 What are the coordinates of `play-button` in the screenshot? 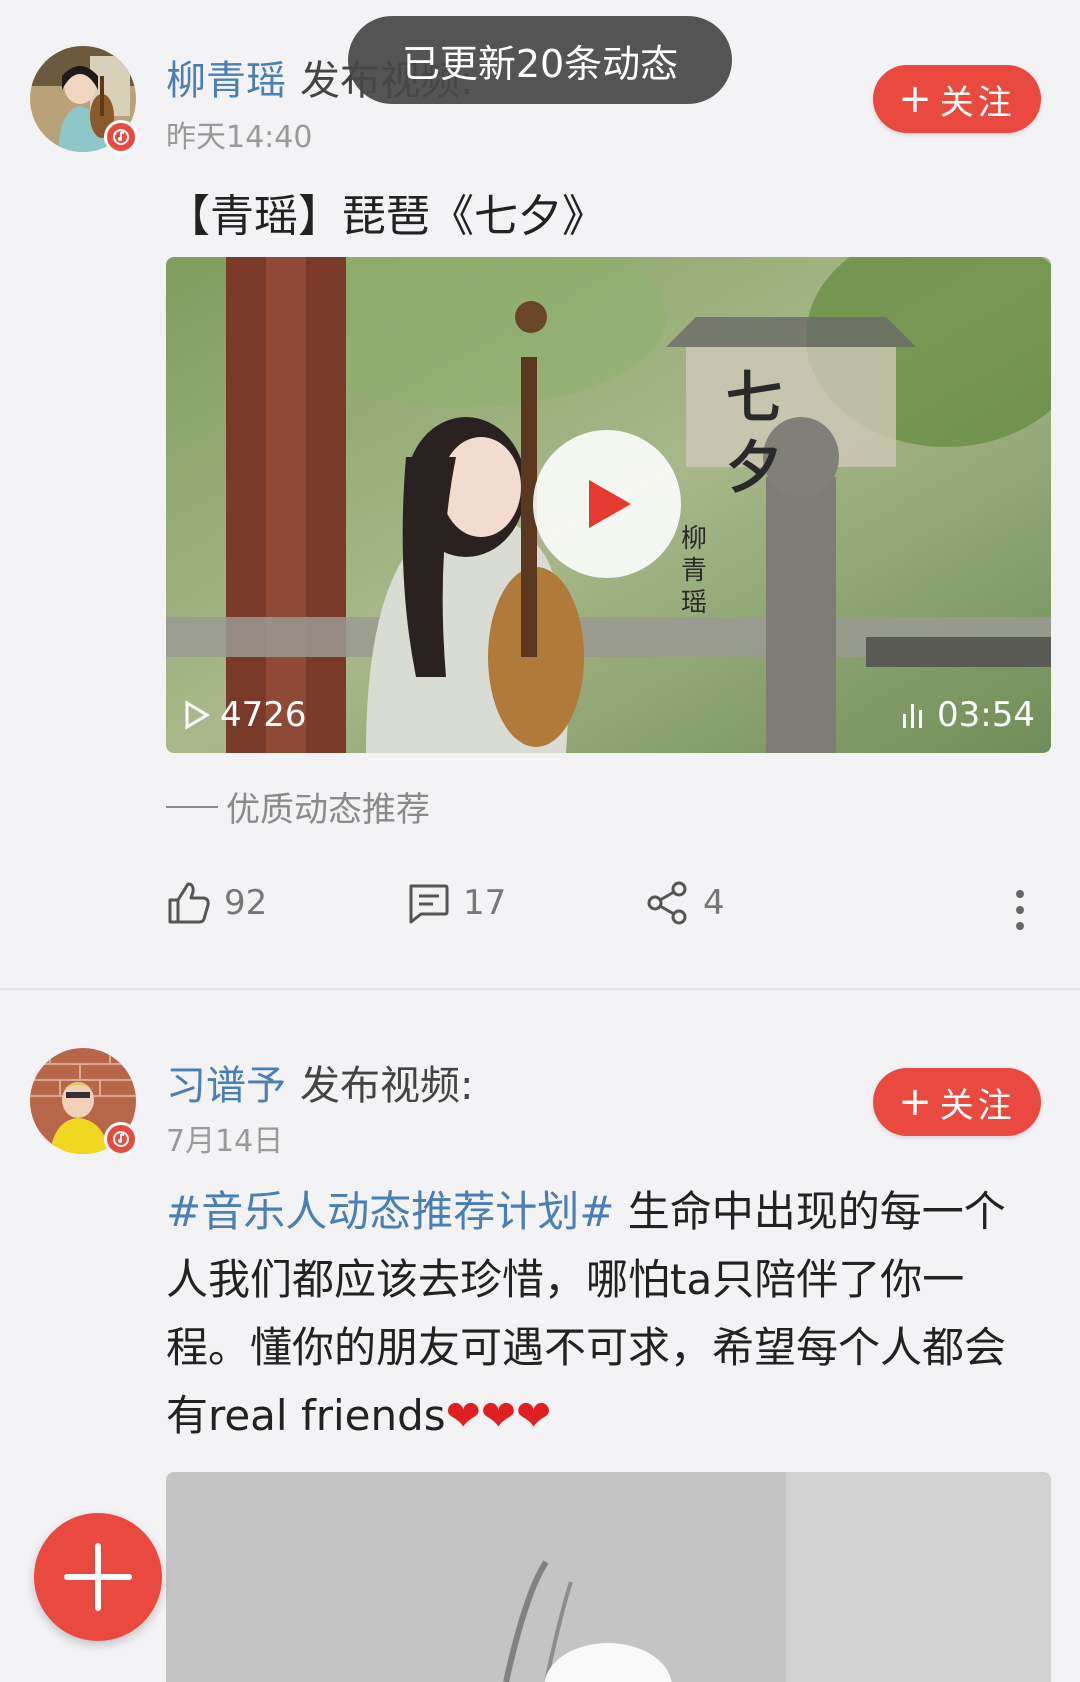 It's located at (607, 504).